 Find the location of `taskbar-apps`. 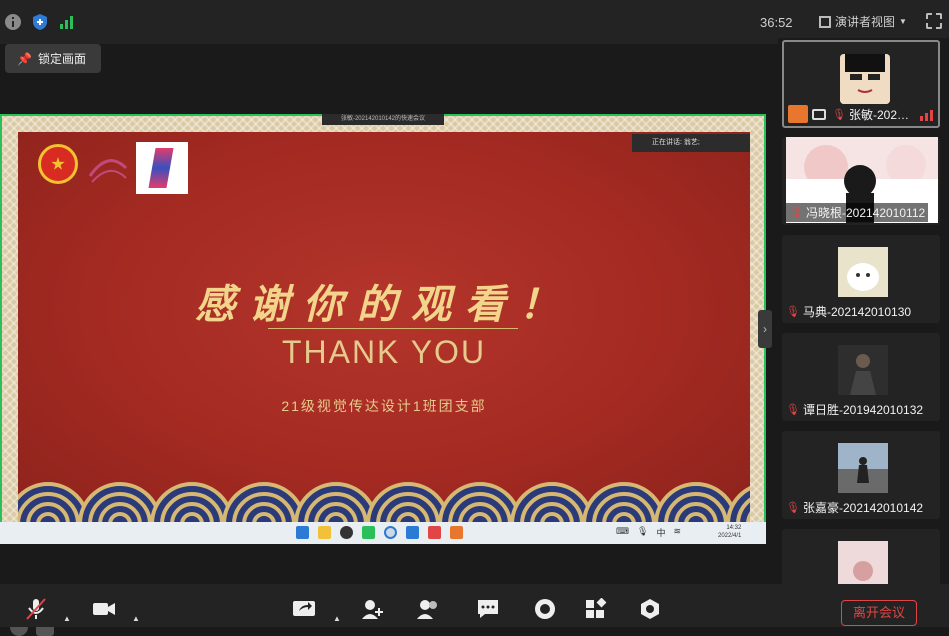

taskbar-apps is located at coordinates (379, 532).